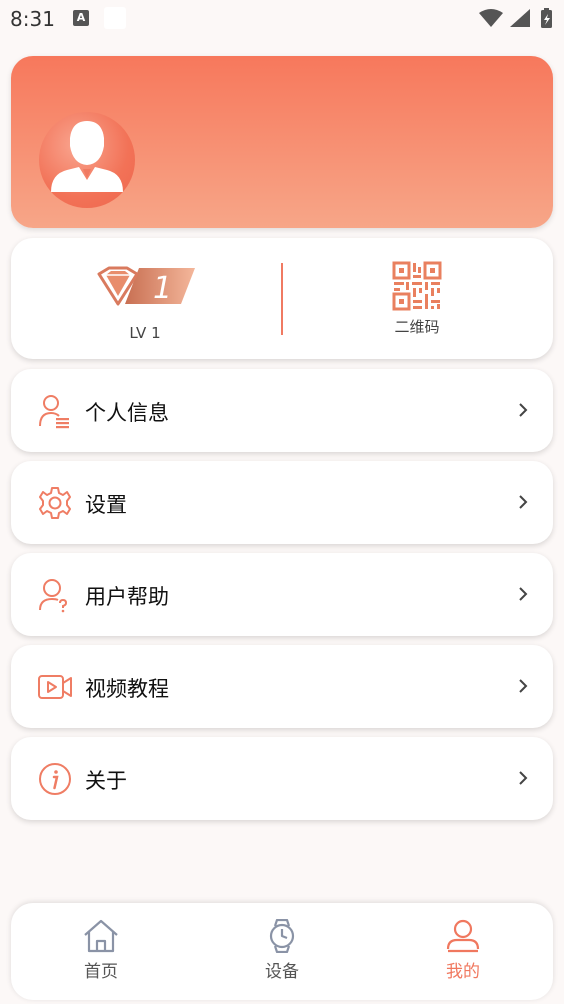 The image size is (564, 1004). What do you see at coordinates (146, 286) in the screenshot?
I see `diamond-level-icon: 1` at bounding box center [146, 286].